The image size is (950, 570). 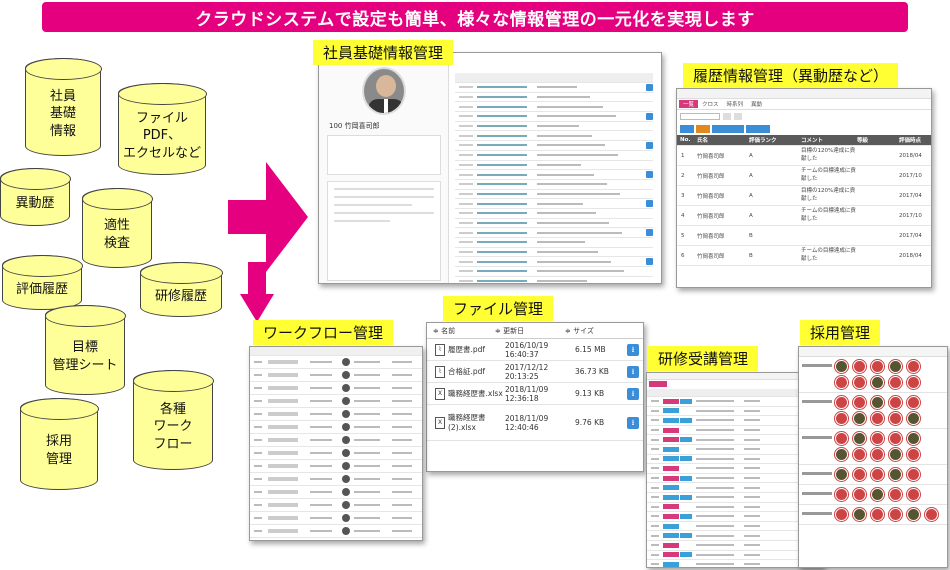 What do you see at coordinates (383, 52) in the screenshot?
I see `label-employee-info: 社員基礎情報管理` at bounding box center [383, 52].